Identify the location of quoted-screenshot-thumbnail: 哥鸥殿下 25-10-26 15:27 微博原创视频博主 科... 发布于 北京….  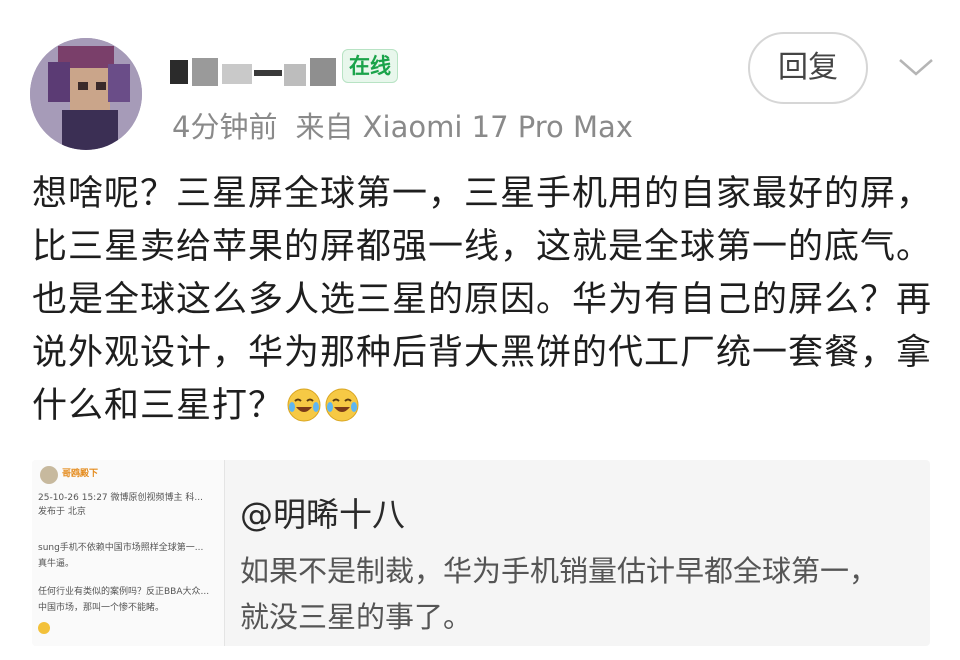
(128, 553).